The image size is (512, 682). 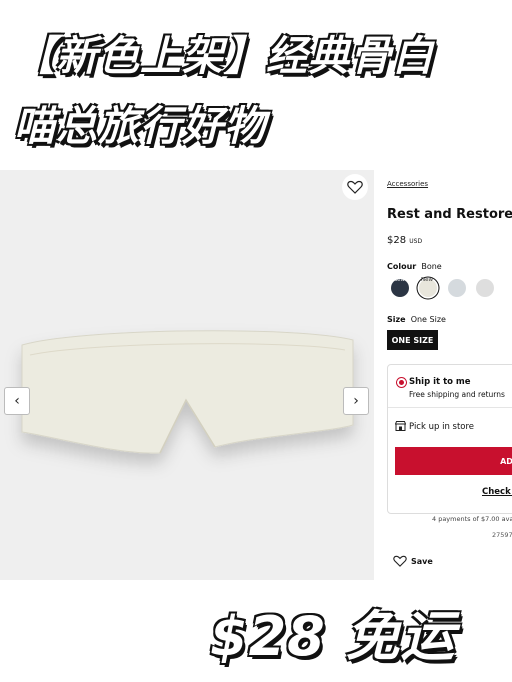 I want to click on save-button: Save, so click(x=413, y=561).